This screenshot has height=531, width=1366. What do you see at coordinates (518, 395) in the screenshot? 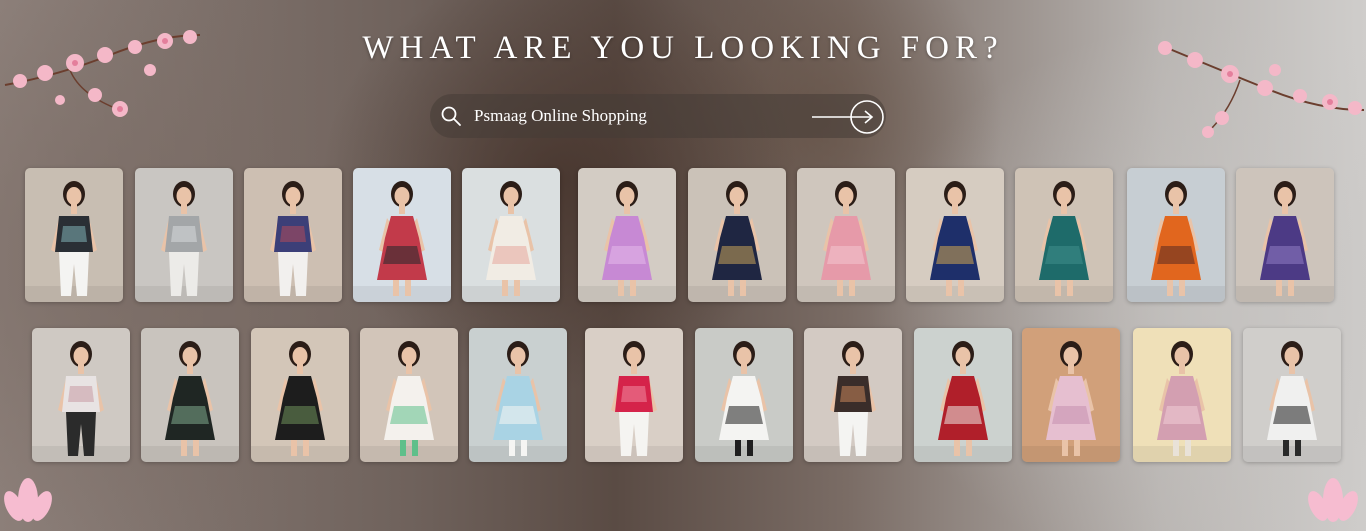
I see `product-white-palazzo-set` at bounding box center [518, 395].